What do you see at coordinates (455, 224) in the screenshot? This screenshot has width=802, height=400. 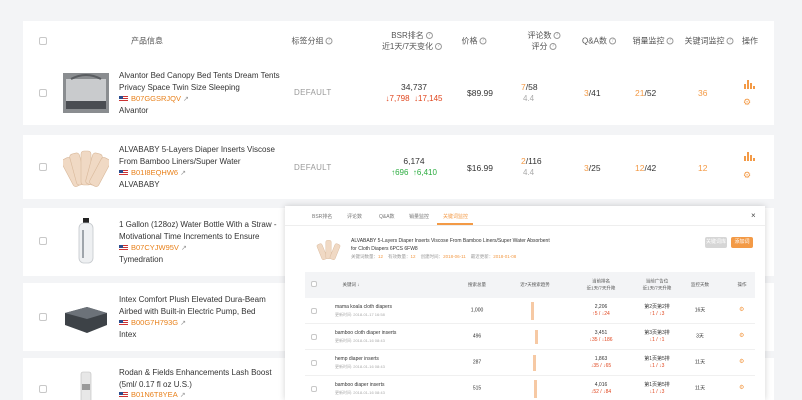 I see `active-tab-underline` at bounding box center [455, 224].